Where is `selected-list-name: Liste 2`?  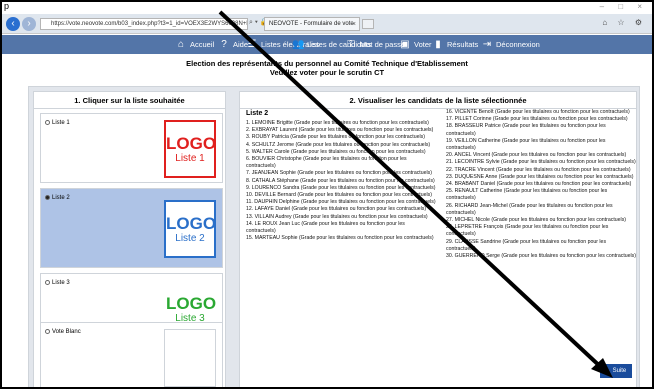
selected-list-name: Liste 2 is located at coordinates (257, 113).